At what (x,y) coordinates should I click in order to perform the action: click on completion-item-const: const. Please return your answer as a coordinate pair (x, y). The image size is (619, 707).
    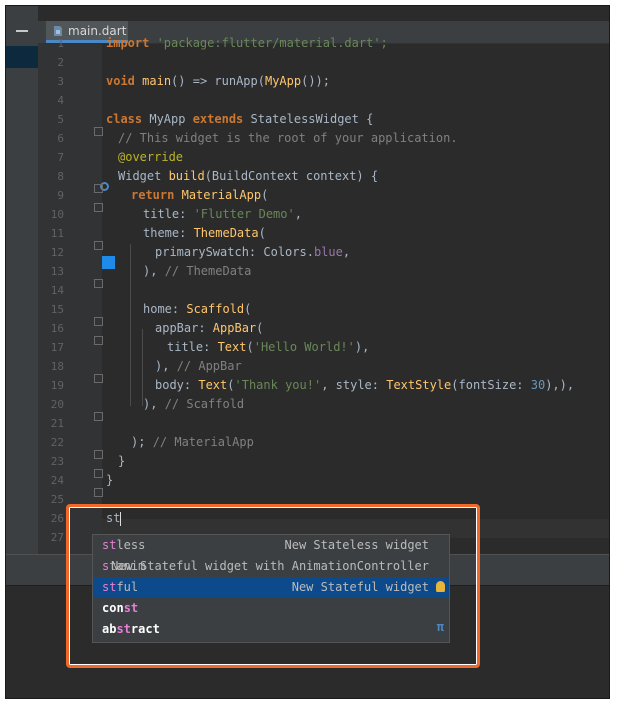
    Looking at the image, I should click on (271, 608).